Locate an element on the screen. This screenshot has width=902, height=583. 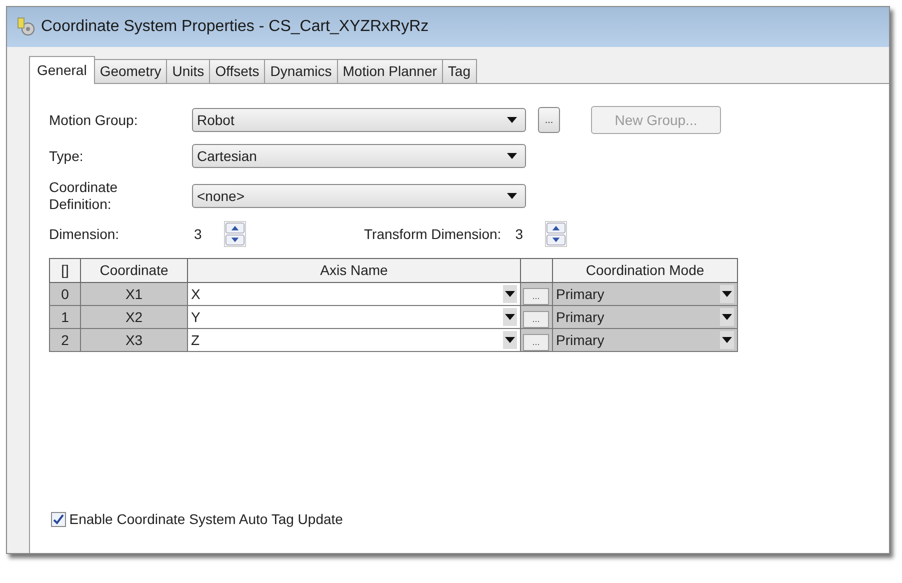
tab: Geometry is located at coordinates (131, 71).